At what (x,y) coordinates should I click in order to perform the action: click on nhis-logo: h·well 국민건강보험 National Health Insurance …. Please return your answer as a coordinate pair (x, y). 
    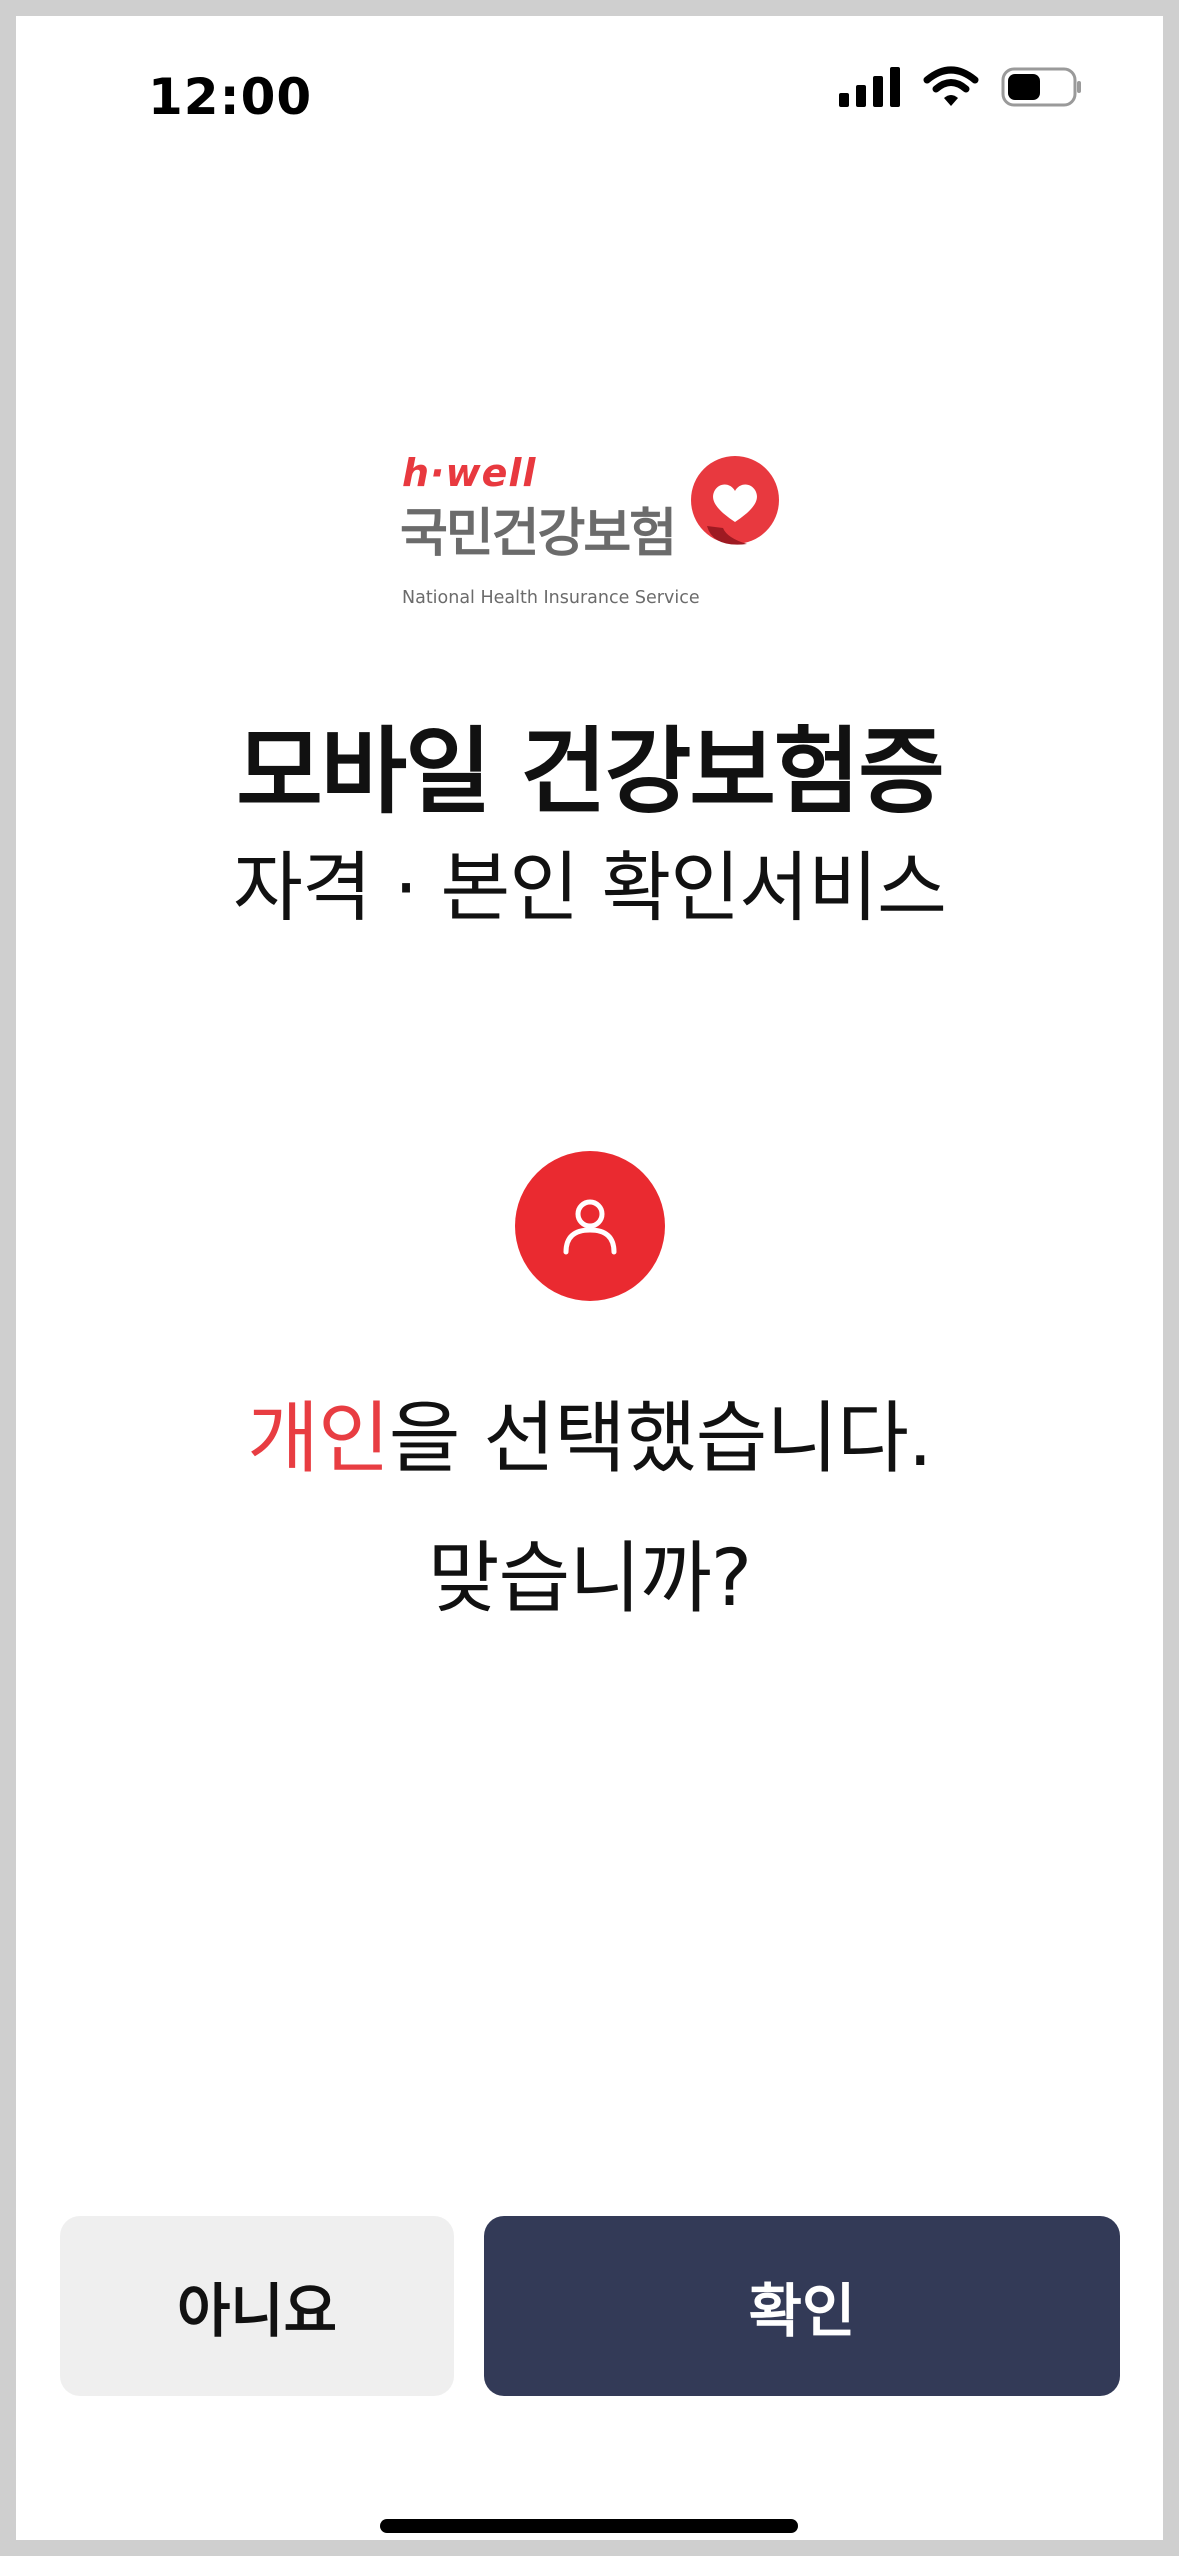
    Looking at the image, I should click on (601, 531).